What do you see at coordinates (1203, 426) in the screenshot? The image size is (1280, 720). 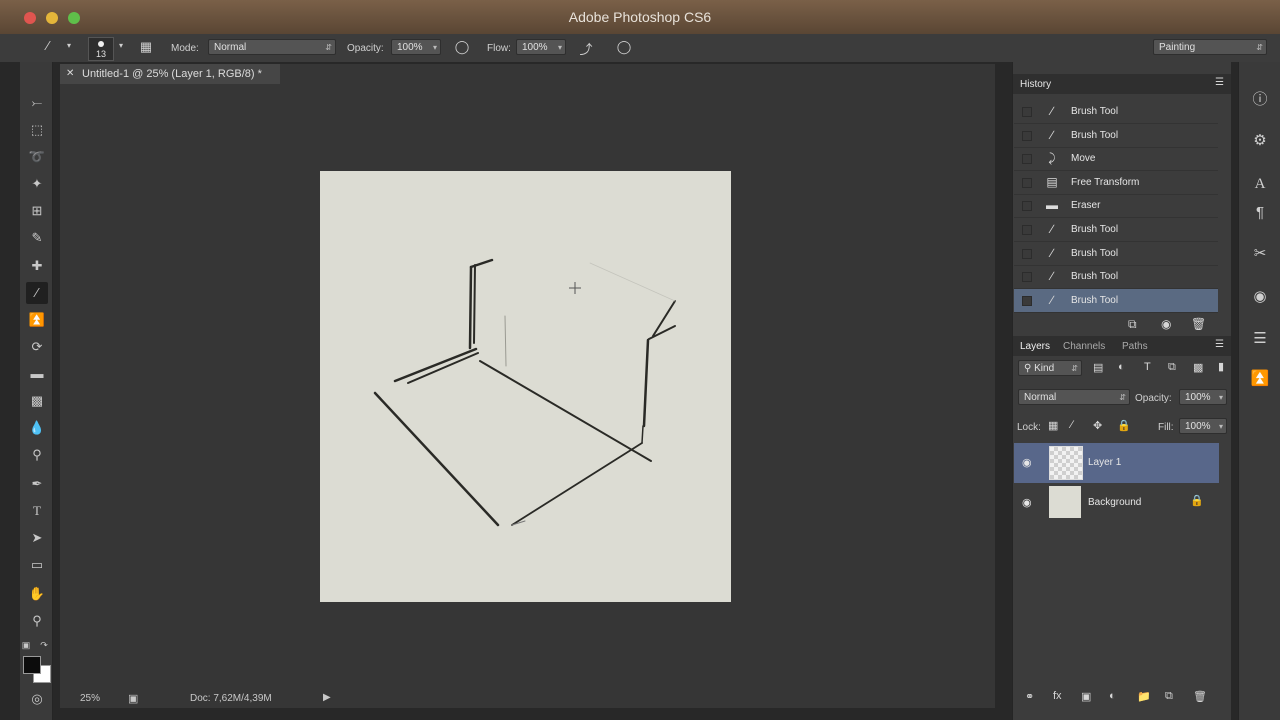 I see `layer-fill-input: 100% ▾` at bounding box center [1203, 426].